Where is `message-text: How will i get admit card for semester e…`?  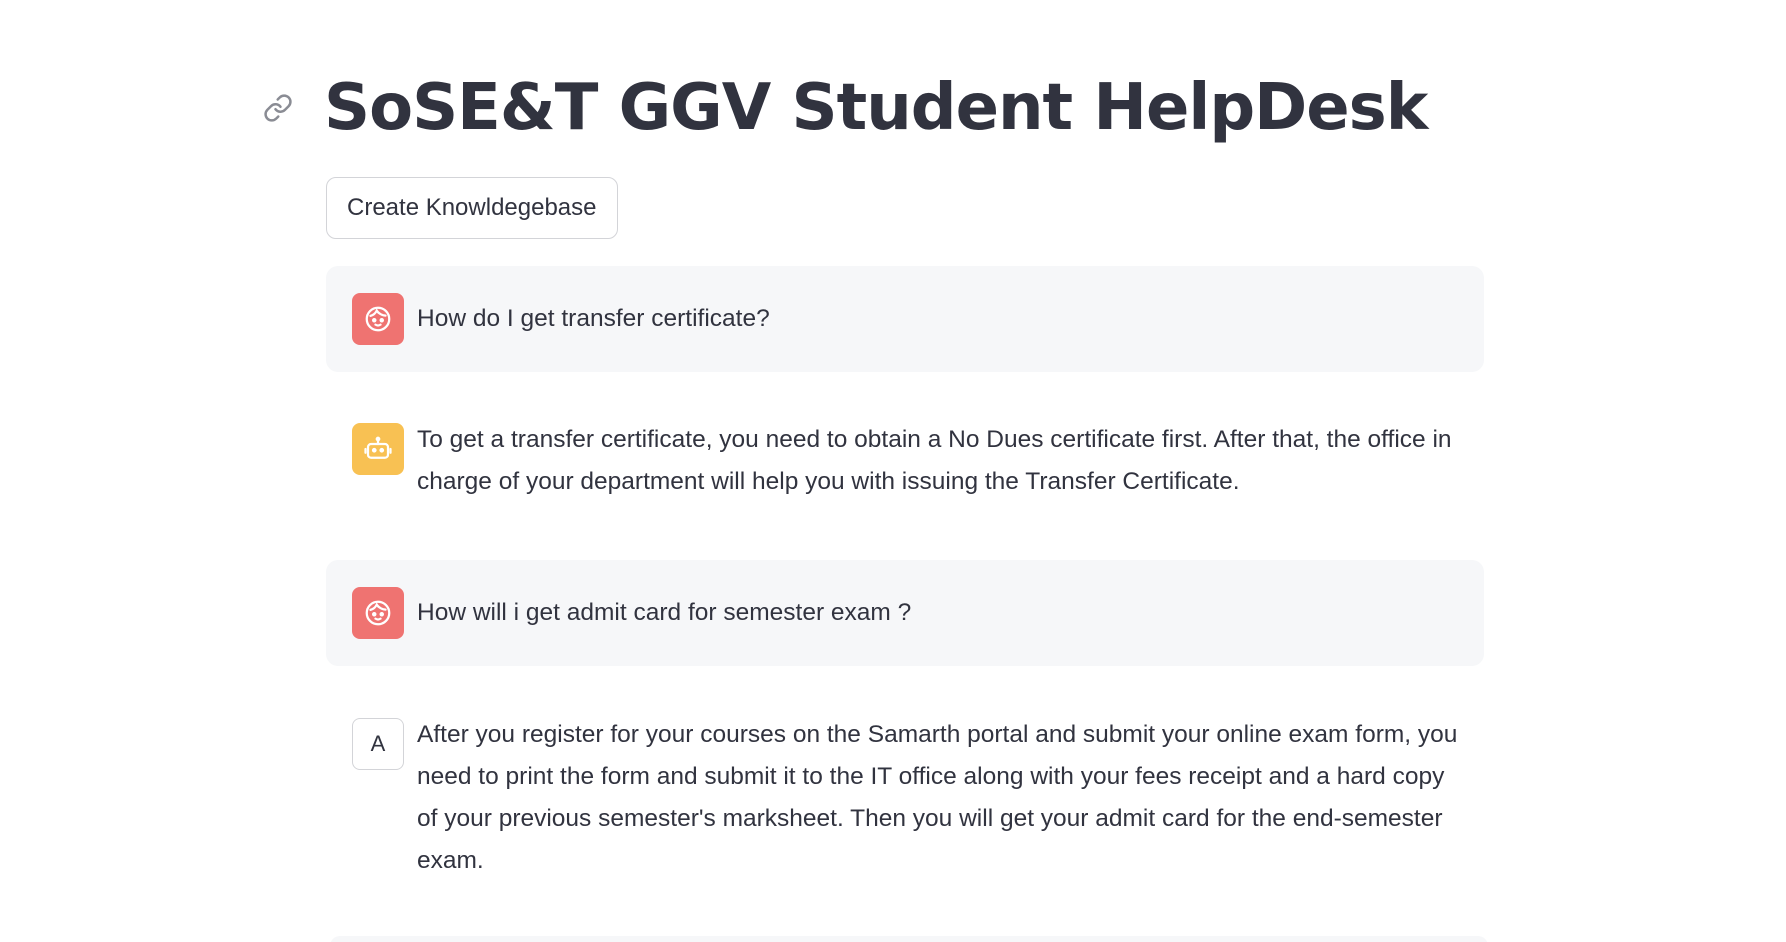
message-text: How will i get admit card for semester e… is located at coordinates (664, 612).